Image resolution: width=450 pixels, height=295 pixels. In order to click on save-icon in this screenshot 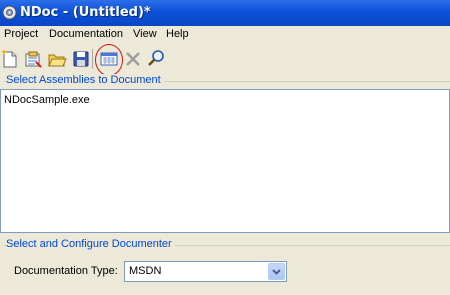, I will do `click(81, 59)`.